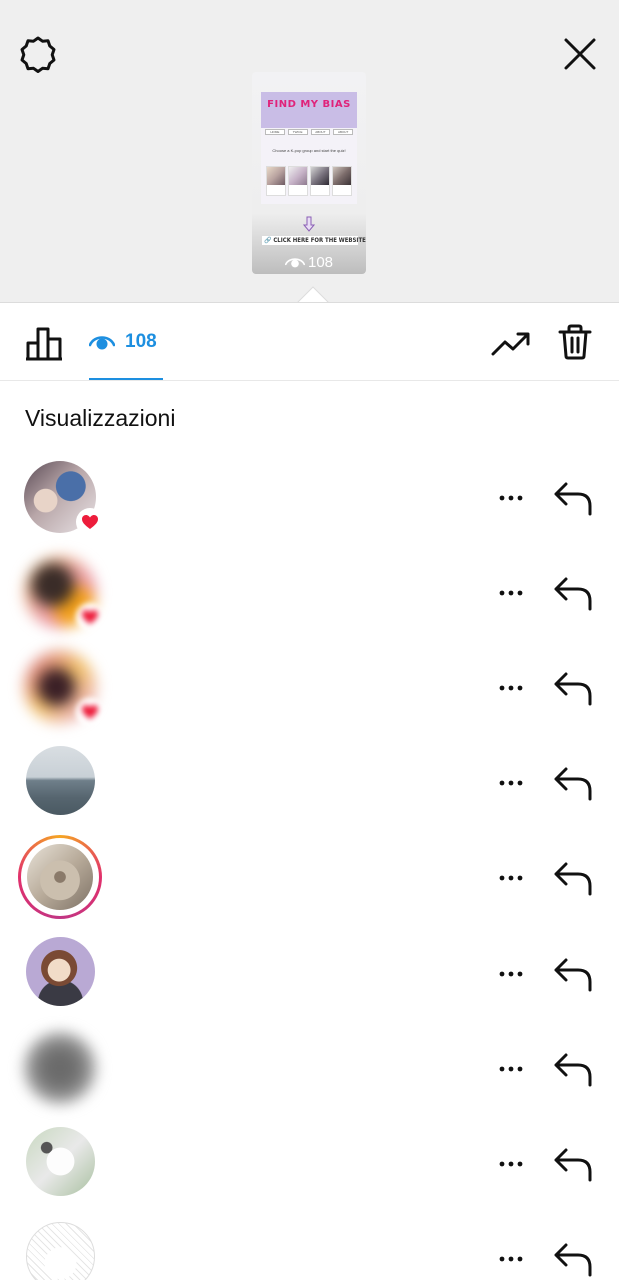  Describe the element at coordinates (38, 54) in the screenshot. I see `settings-gear-icon` at that location.